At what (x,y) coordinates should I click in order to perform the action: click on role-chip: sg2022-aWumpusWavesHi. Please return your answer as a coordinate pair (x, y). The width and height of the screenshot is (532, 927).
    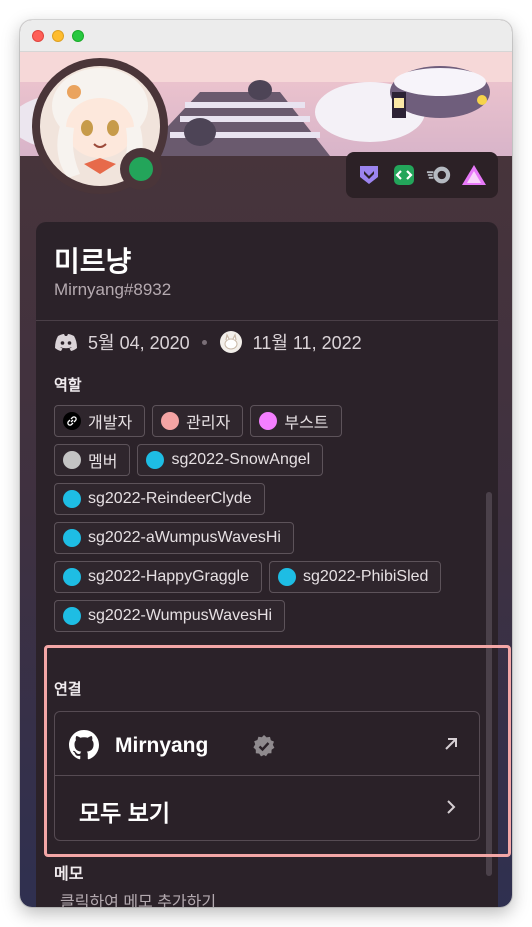
    Looking at the image, I should click on (174, 538).